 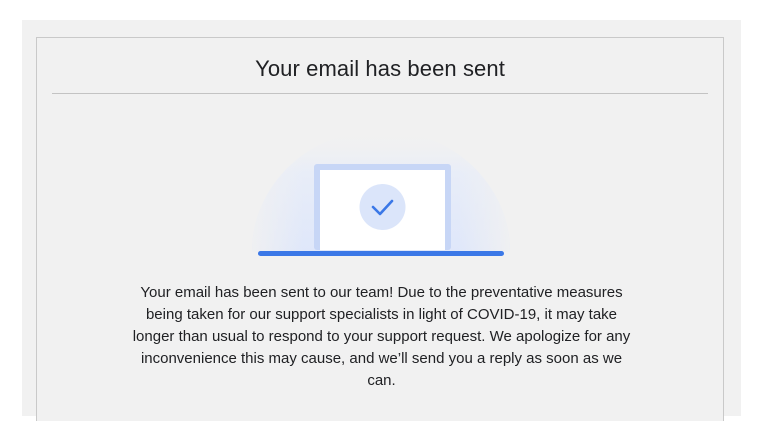 What do you see at coordinates (381, 193) in the screenshot?
I see `laptop-checkmark-icon` at bounding box center [381, 193].